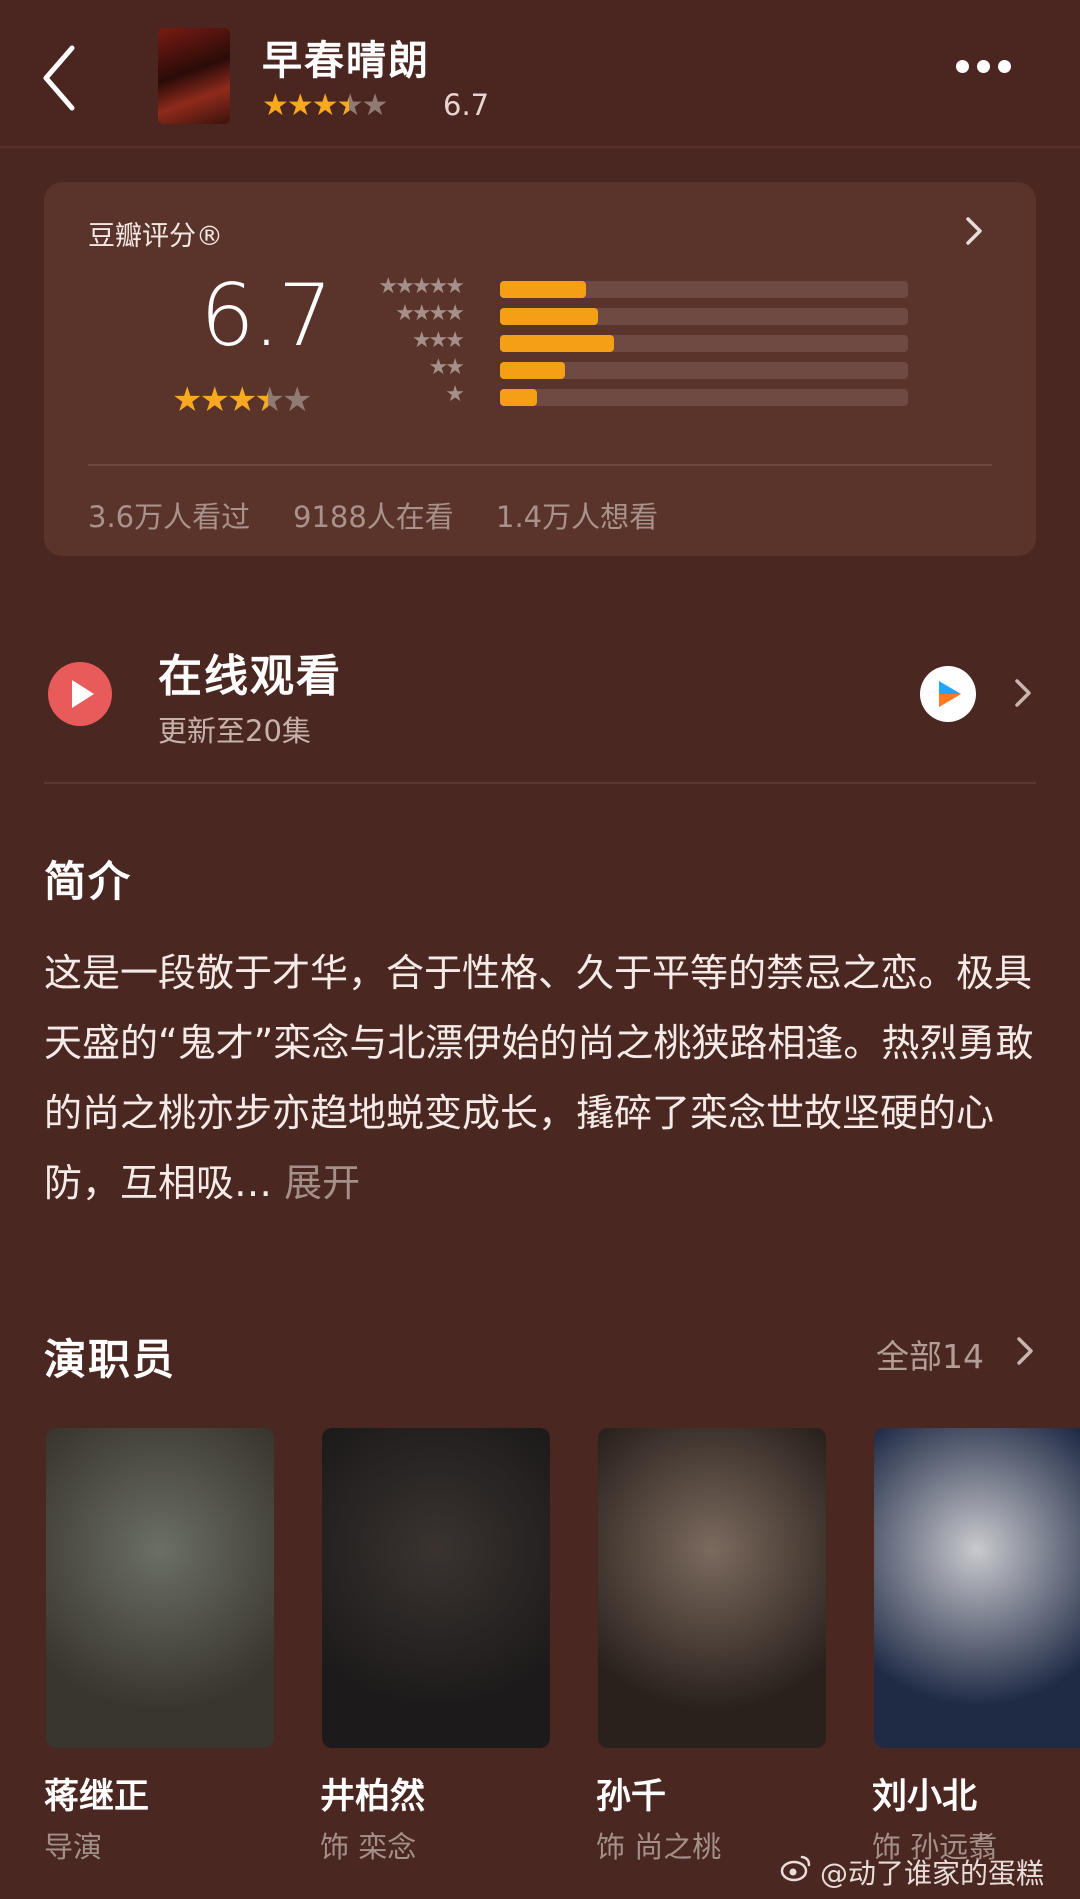 The image size is (1080, 1899). What do you see at coordinates (645, 314) in the screenshot?
I see `distribution-row-4: ★★★★` at bounding box center [645, 314].